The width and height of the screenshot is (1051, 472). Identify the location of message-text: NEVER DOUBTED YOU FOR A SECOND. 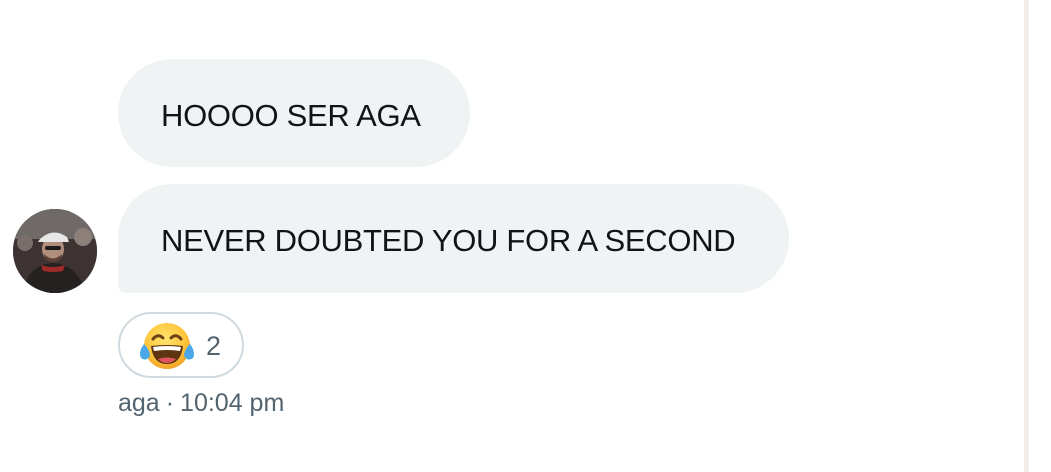
(448, 240).